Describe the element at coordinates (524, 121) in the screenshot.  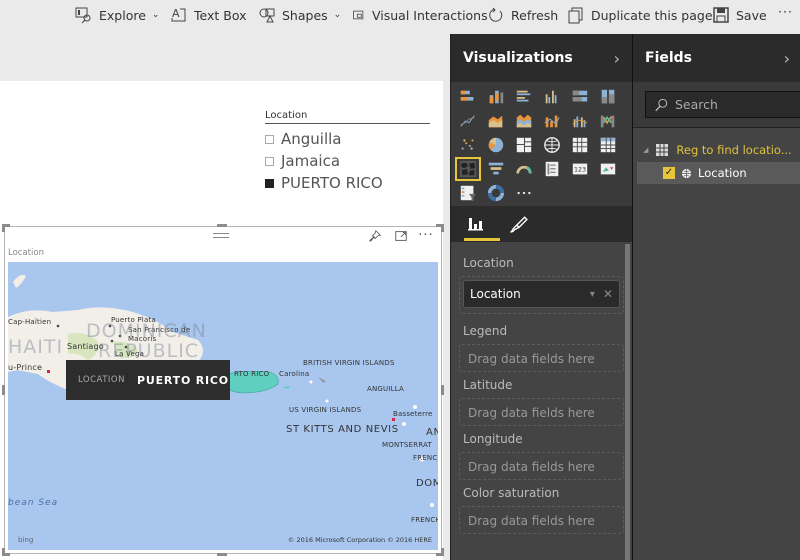
I see `stacked-area-chart-icon` at that location.